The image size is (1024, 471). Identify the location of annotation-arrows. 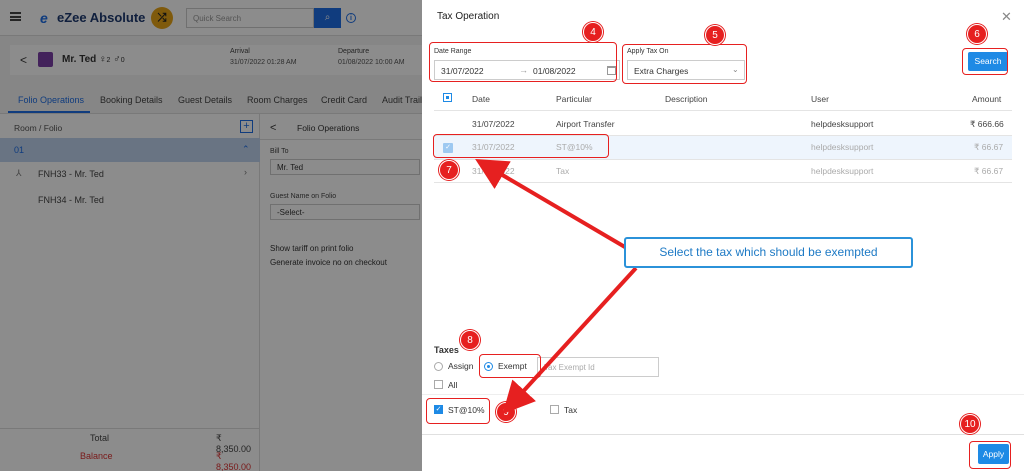
(556, 286).